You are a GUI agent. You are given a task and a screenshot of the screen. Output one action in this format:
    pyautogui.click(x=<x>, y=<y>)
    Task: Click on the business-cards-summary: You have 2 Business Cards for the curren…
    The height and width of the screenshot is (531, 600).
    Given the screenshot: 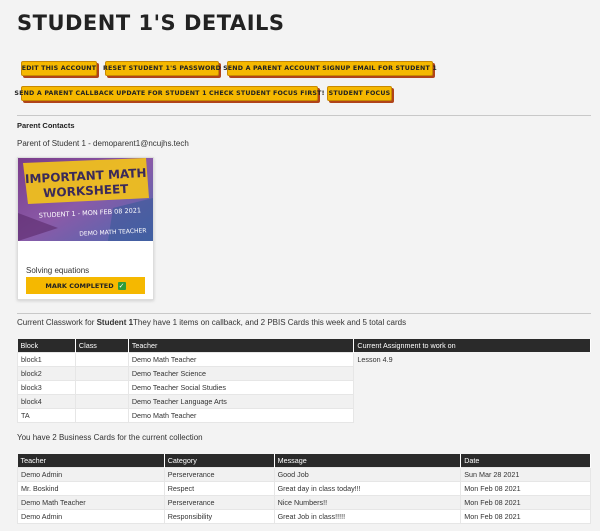 What is the action you would take?
    pyautogui.click(x=110, y=437)
    